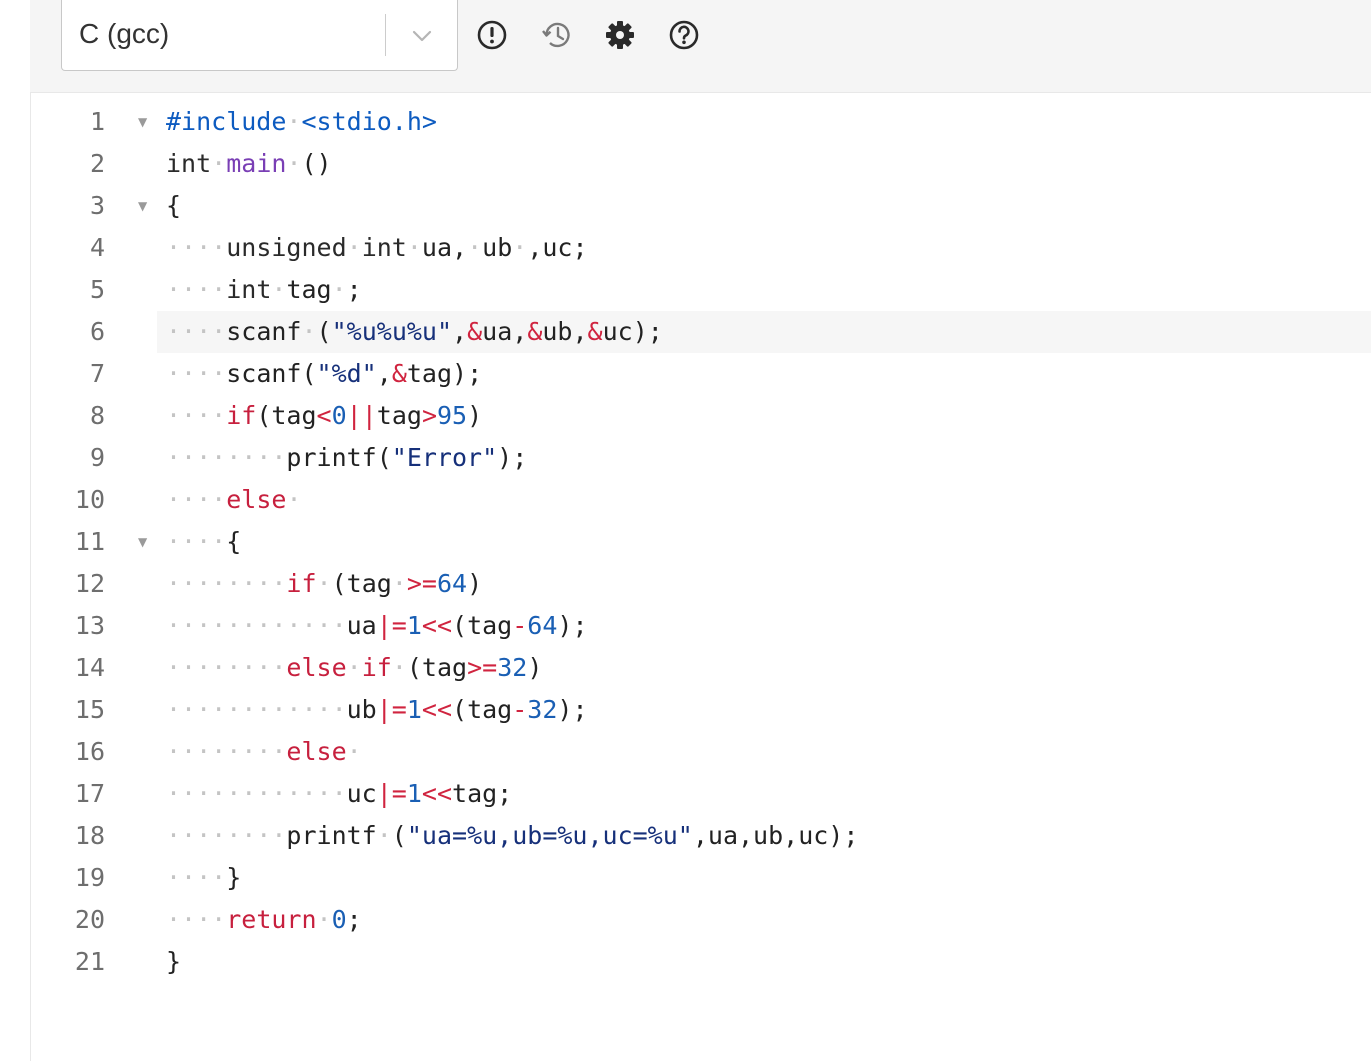  What do you see at coordinates (97, 121) in the screenshot?
I see `line-number: 1` at bounding box center [97, 121].